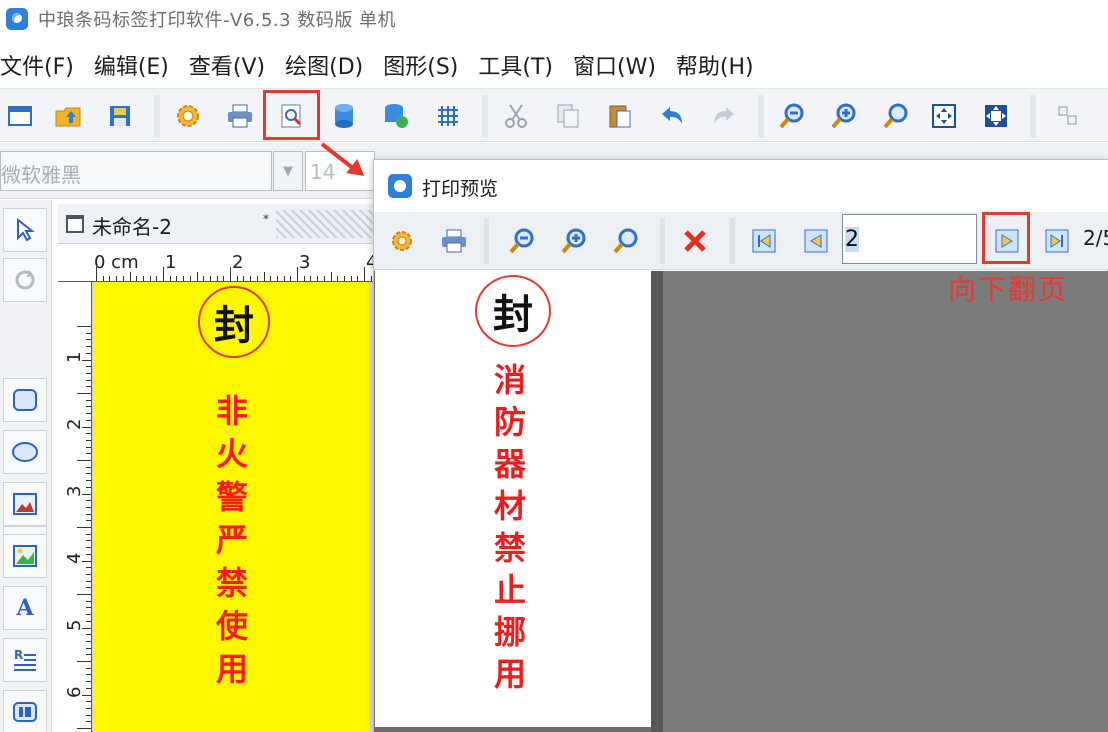  Describe the element at coordinates (25, 608) in the screenshot. I see `text-tool-button: A` at that location.